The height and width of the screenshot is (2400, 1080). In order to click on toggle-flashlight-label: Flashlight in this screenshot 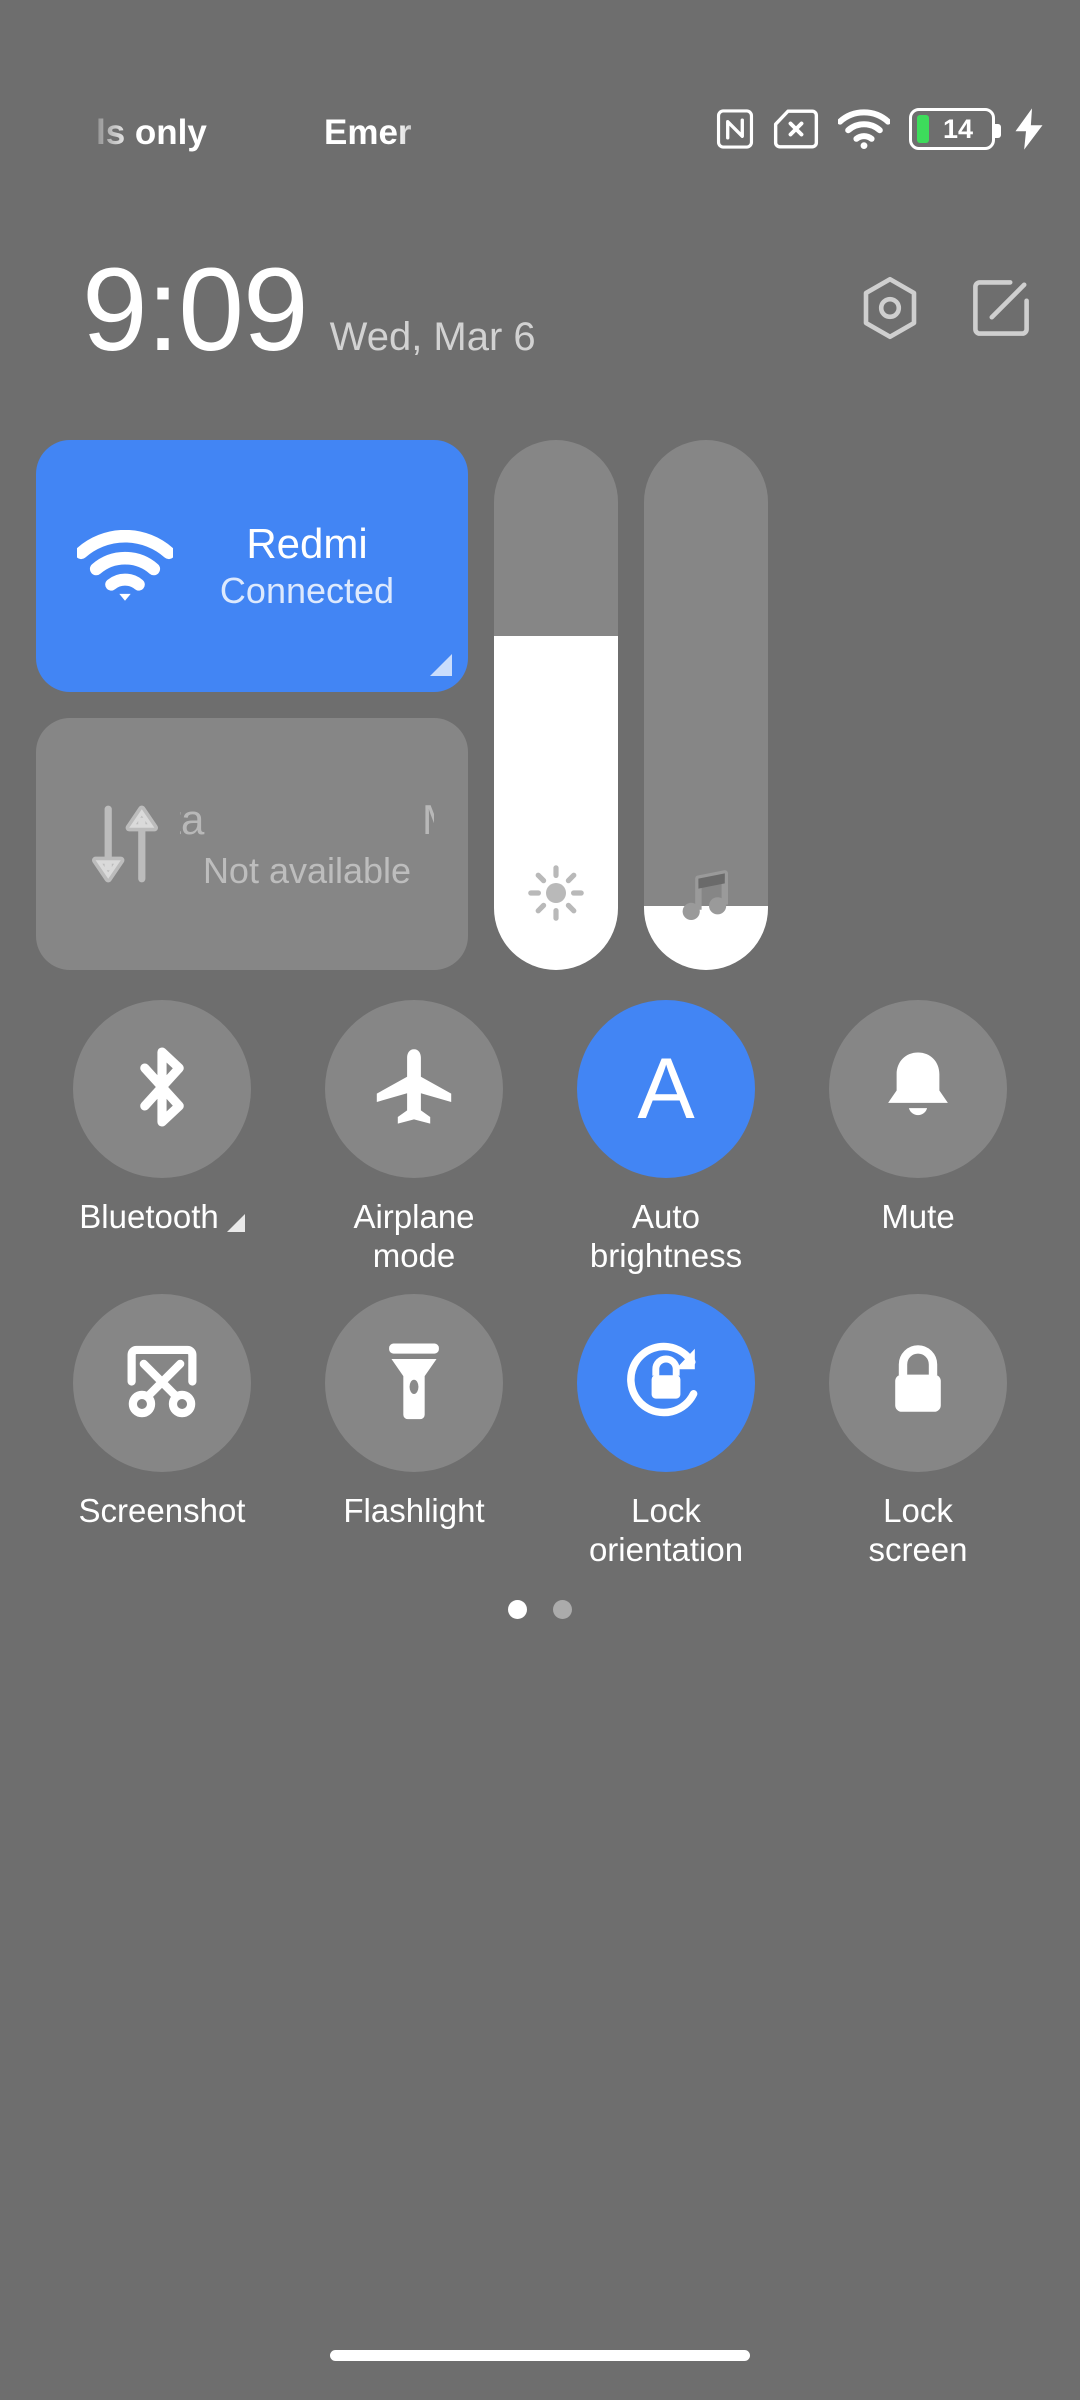, I will do `click(413, 1511)`.